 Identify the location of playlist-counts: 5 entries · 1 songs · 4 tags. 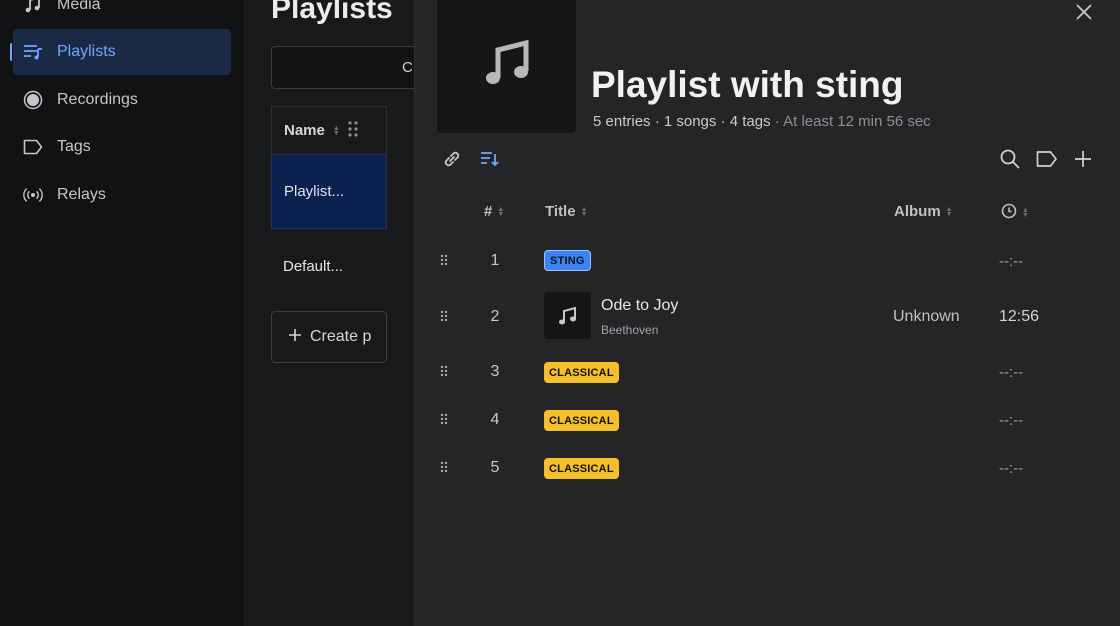
(682, 121).